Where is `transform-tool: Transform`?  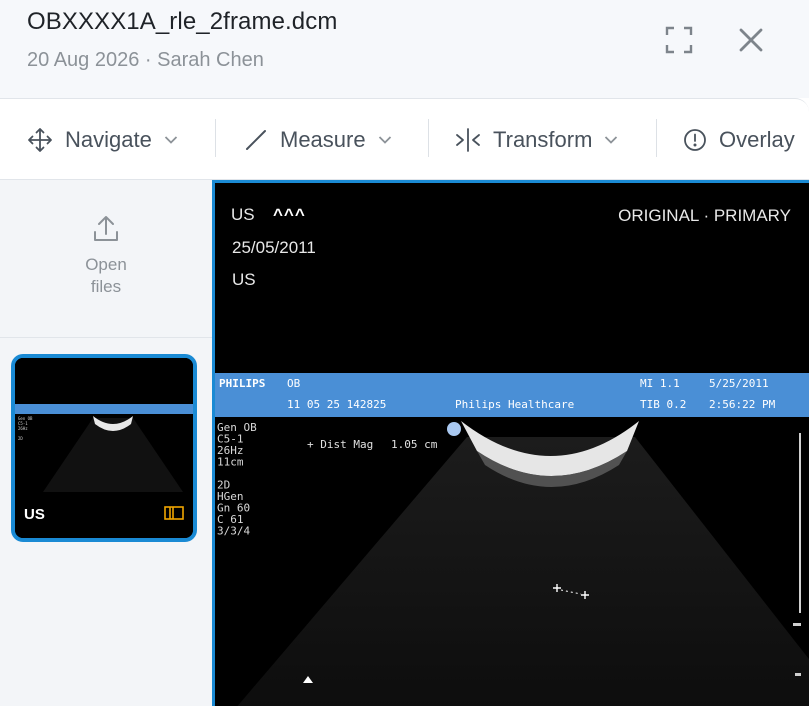 transform-tool: Transform is located at coordinates (536, 140).